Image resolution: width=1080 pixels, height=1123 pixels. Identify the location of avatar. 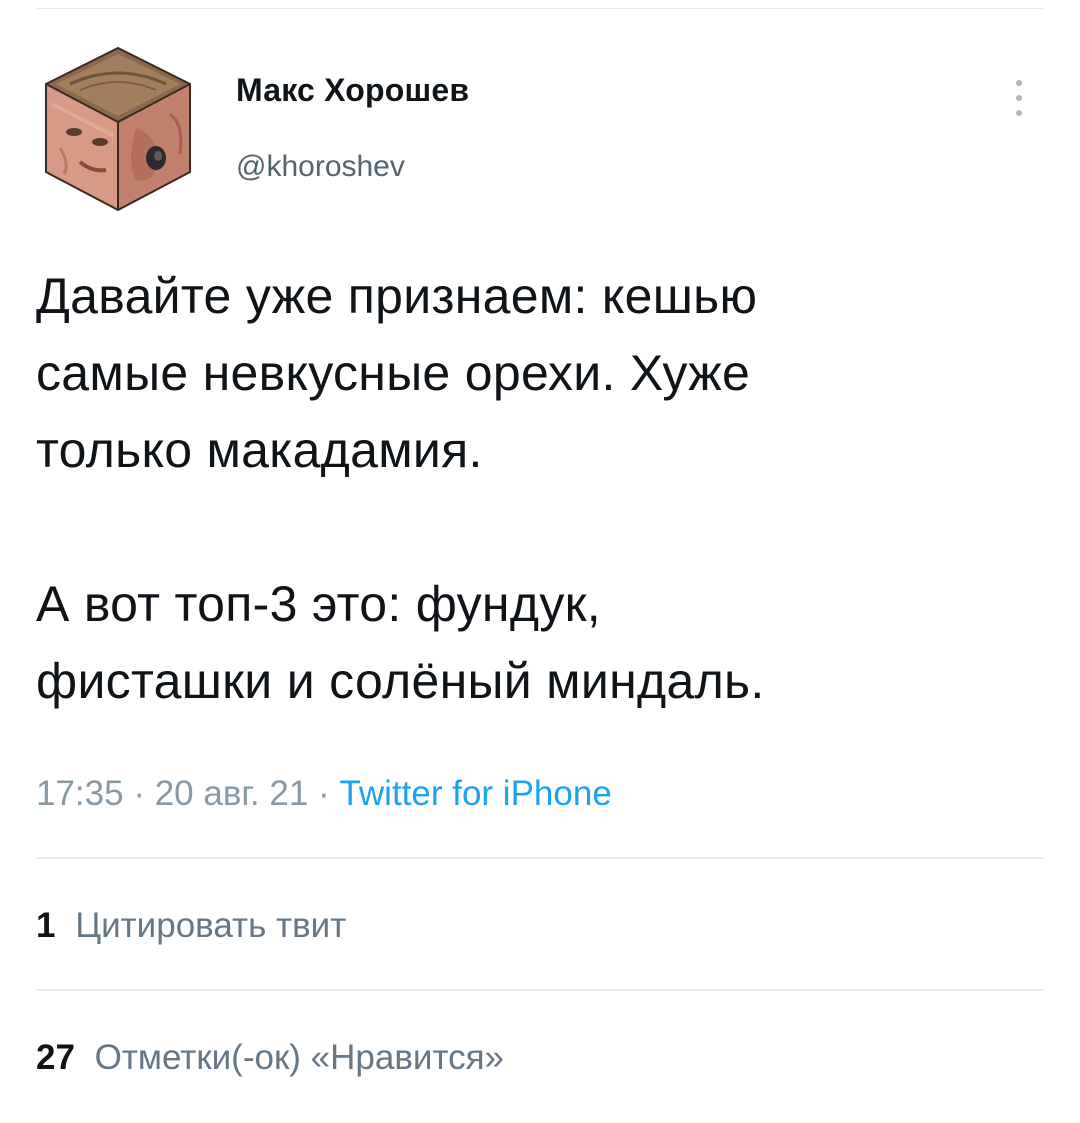
(118, 129).